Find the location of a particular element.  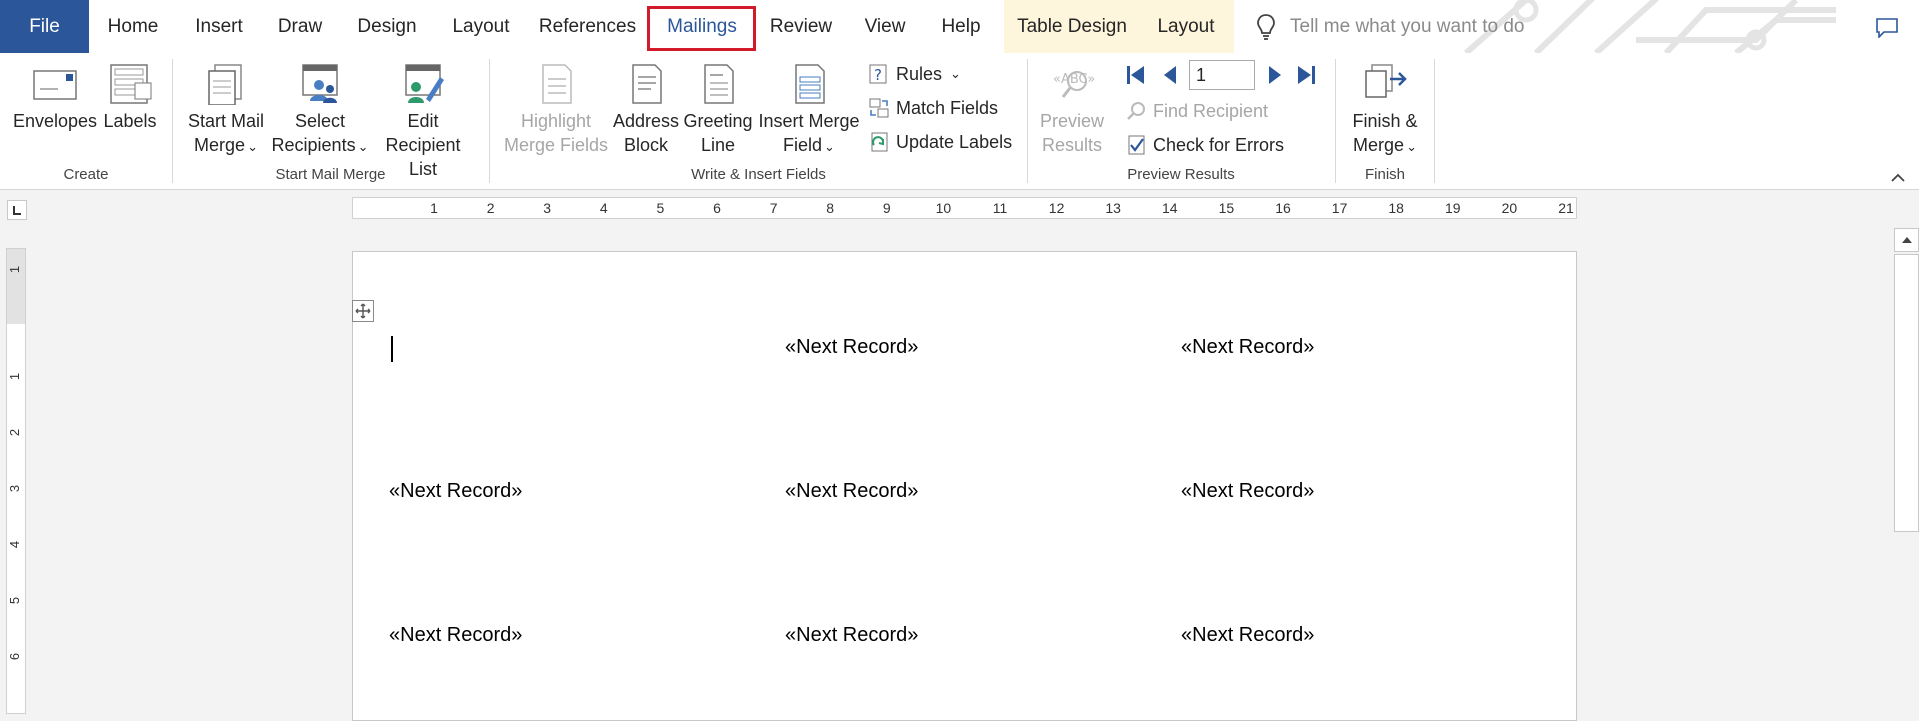

find-recipient-label: Find Recipient is located at coordinates (1211, 110).